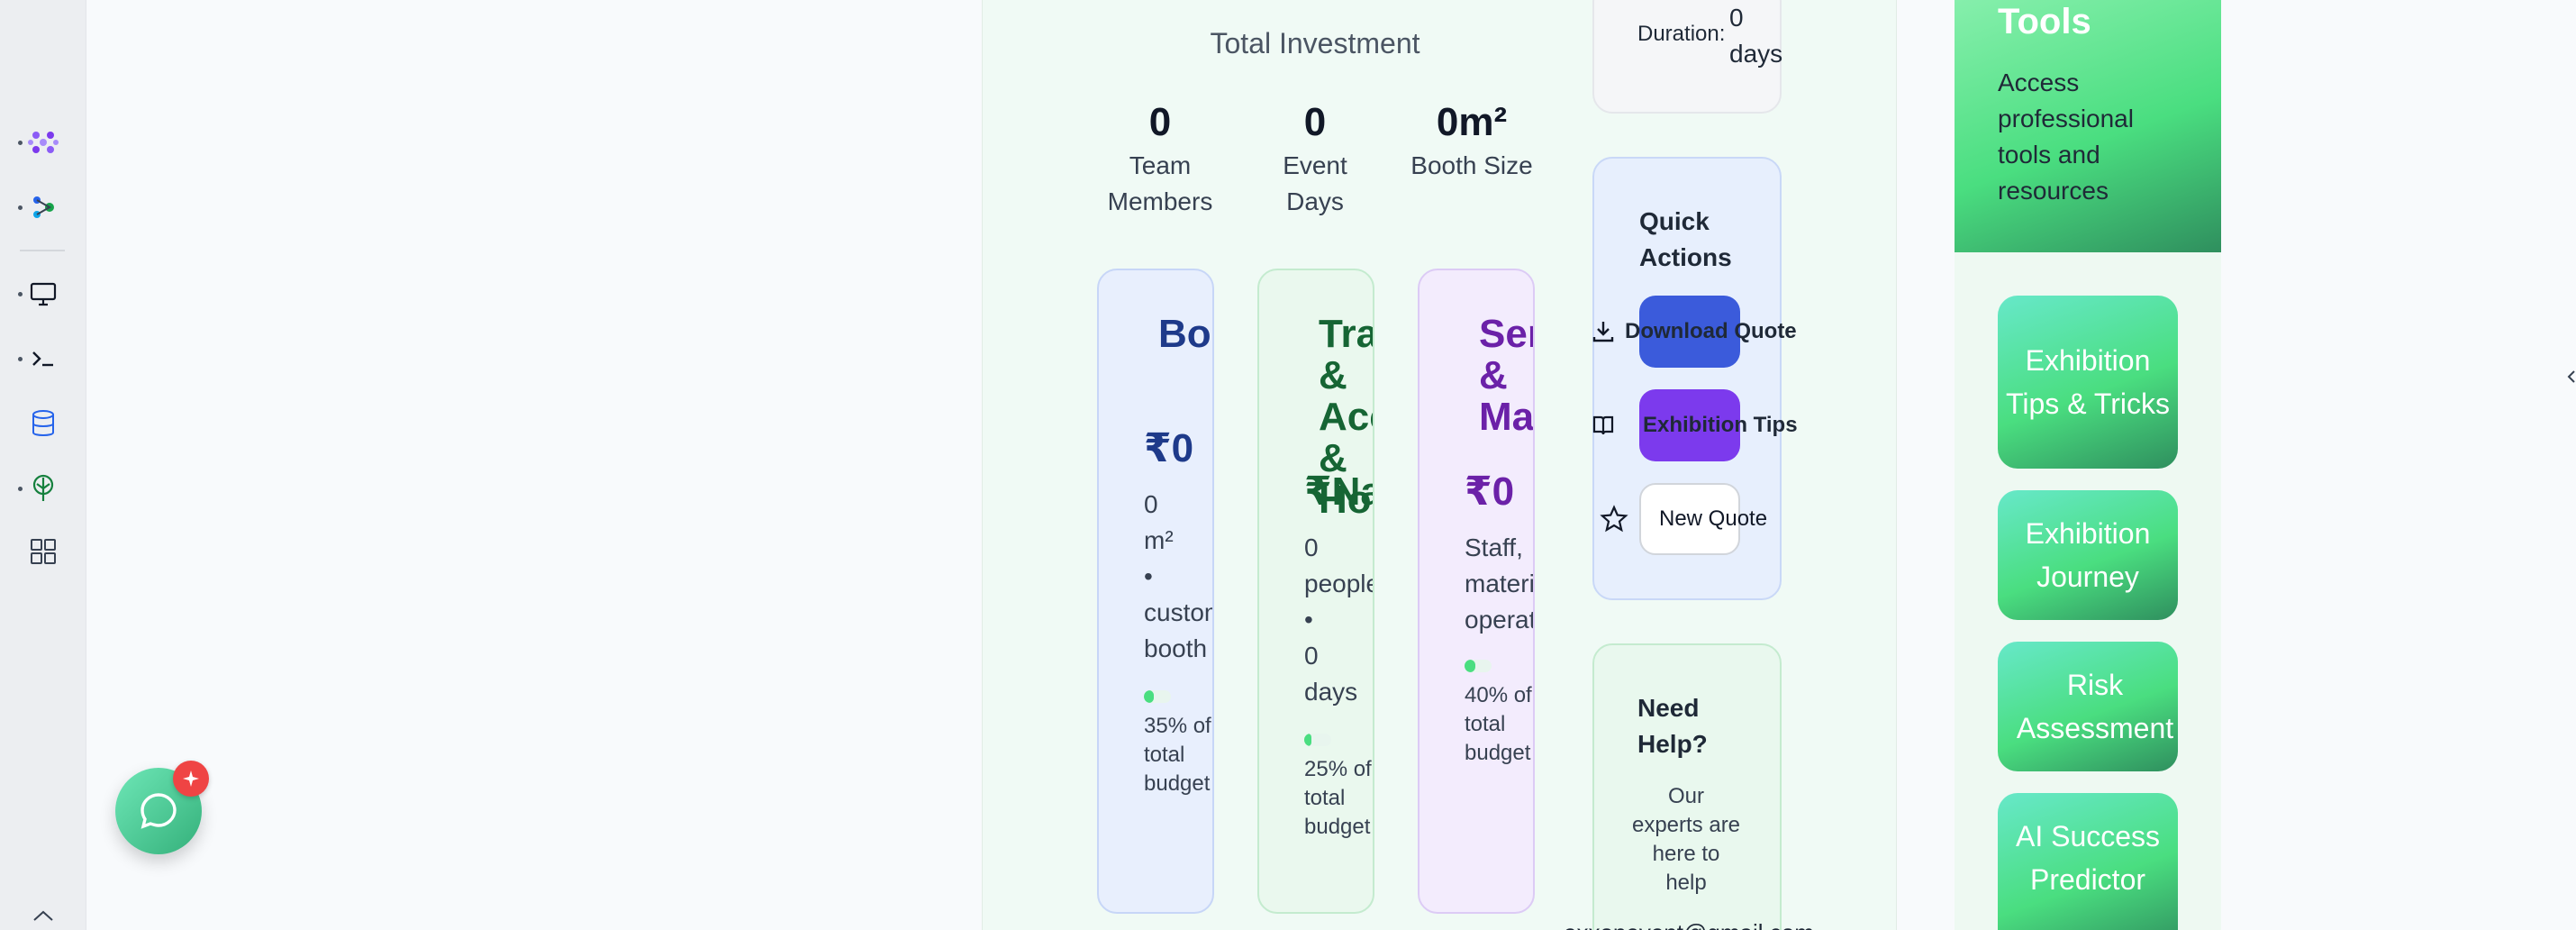 Image resolution: width=2576 pixels, height=930 pixels. I want to click on nav-item-apps, so click(43, 142).